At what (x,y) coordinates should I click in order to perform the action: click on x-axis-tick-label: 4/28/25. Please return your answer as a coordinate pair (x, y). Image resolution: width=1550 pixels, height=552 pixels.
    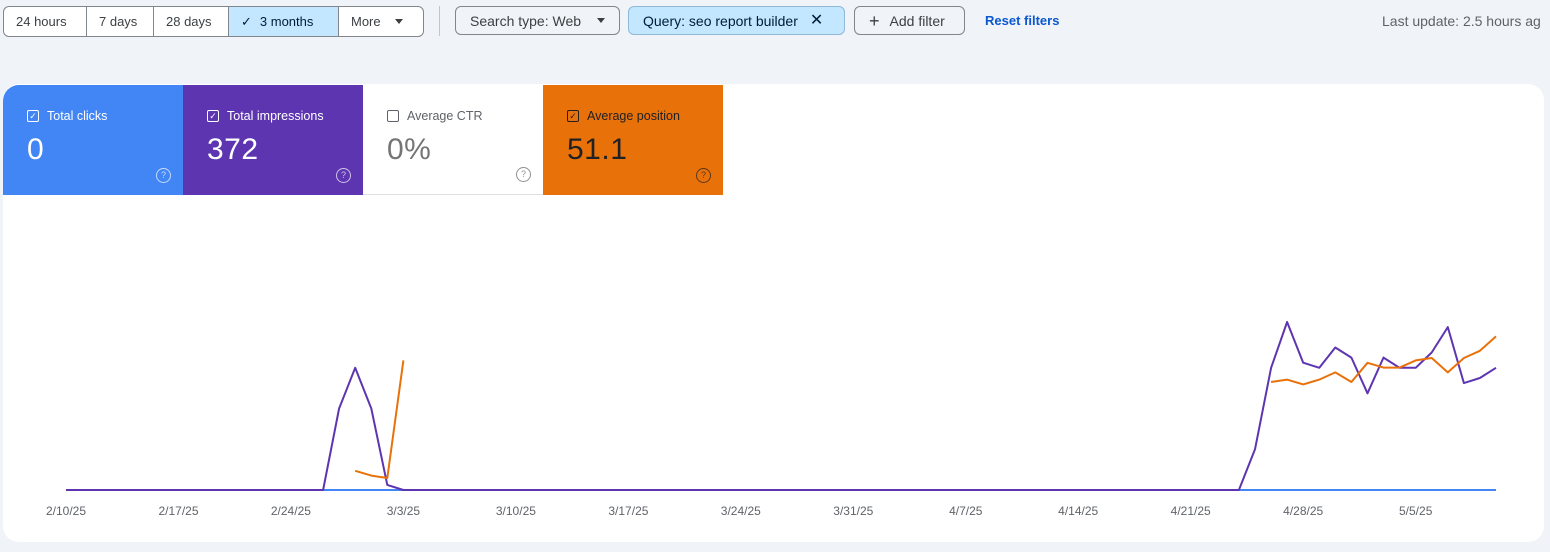
    Looking at the image, I should click on (1303, 511).